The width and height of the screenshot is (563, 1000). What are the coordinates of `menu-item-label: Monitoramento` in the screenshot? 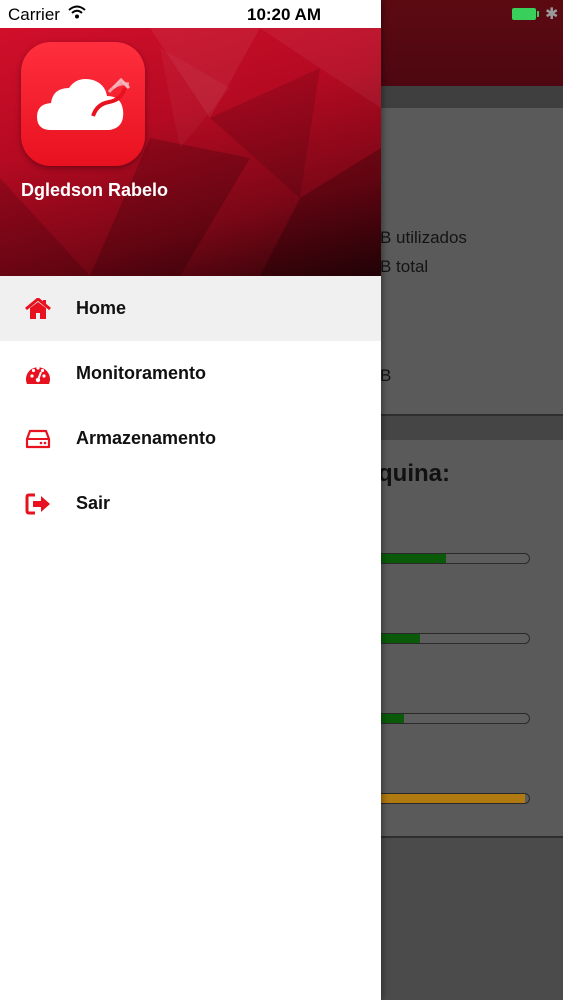 It's located at (141, 373).